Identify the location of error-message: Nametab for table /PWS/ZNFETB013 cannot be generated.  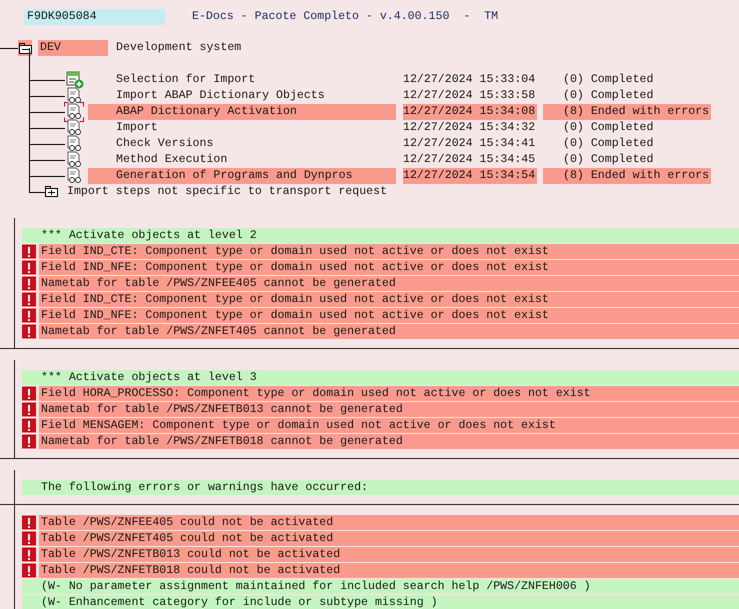
(389, 409).